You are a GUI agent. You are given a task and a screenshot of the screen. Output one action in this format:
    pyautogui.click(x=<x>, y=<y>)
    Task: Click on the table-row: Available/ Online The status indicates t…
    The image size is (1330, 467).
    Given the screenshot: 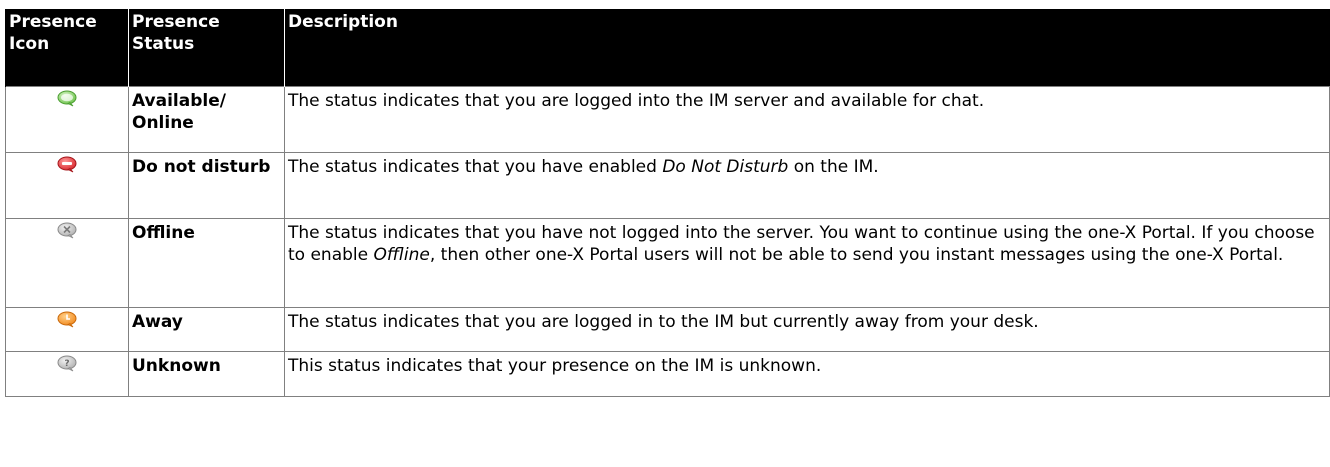 What is the action you would take?
    pyautogui.click(x=667, y=119)
    